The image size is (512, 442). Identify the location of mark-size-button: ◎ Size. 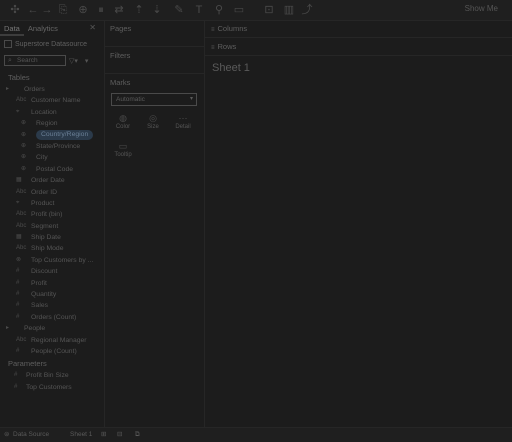
(153, 126).